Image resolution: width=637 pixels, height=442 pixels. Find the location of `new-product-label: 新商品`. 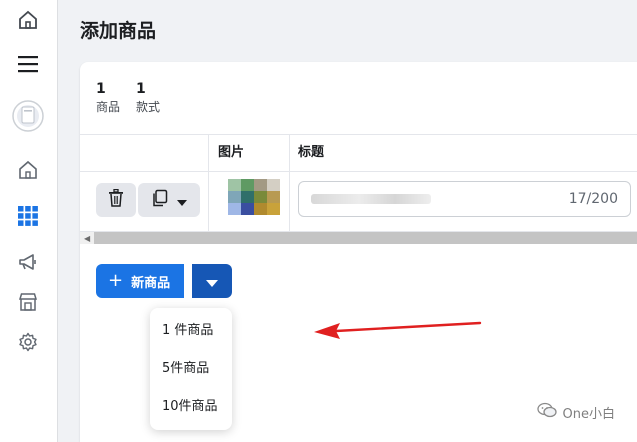

new-product-label: 新商品 is located at coordinates (151, 283).